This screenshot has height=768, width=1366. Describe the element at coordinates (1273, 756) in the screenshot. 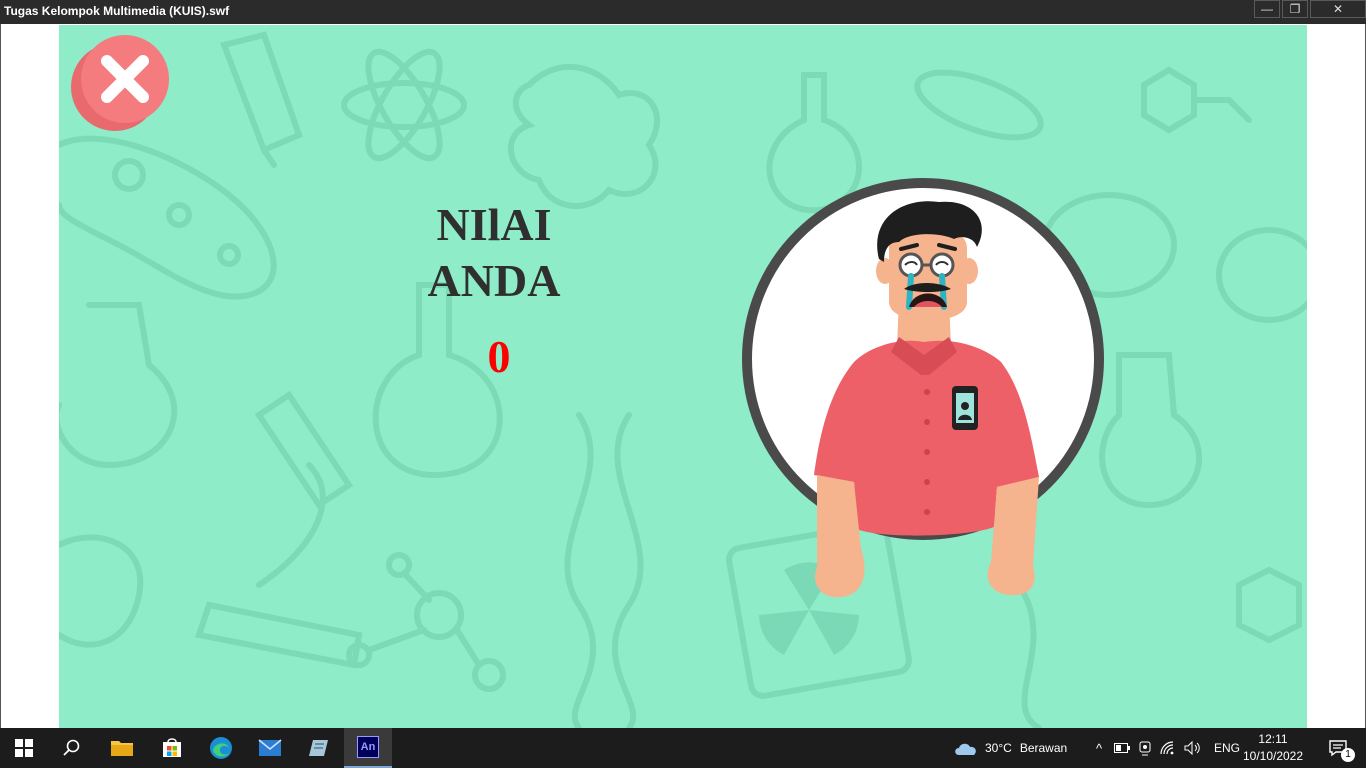

I see `clock-date: 10/10/2022` at that location.